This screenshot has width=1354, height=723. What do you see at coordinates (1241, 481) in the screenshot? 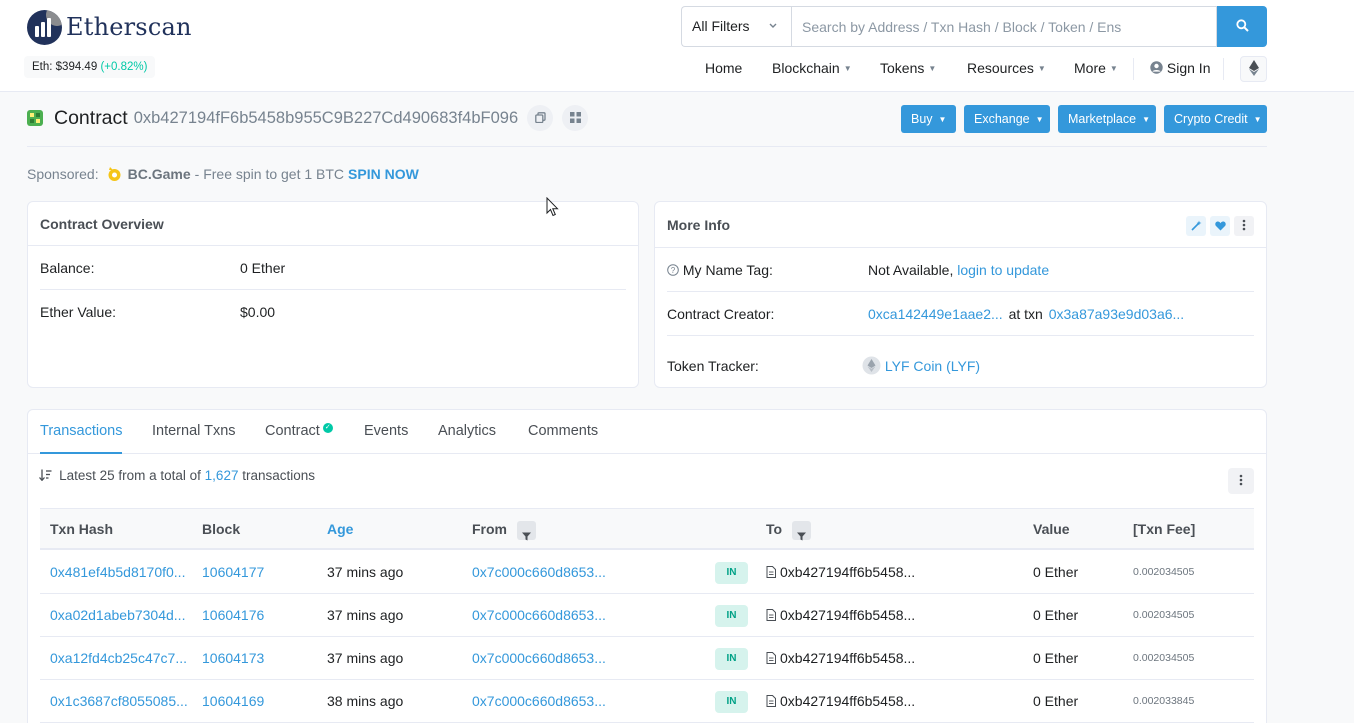
I see `table-options-button` at bounding box center [1241, 481].